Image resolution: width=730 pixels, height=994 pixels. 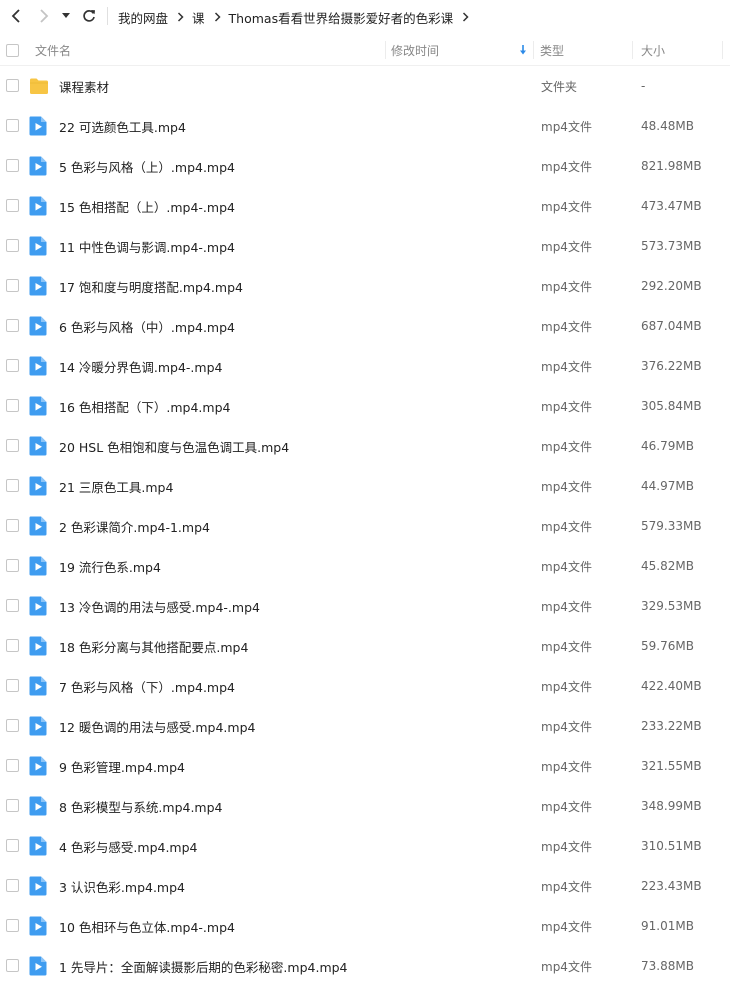 What do you see at coordinates (365, 166) in the screenshot?
I see `file-row-3: 5 色彩与风格（上）.mp4.mp4 mp4文件 821.98MB` at bounding box center [365, 166].